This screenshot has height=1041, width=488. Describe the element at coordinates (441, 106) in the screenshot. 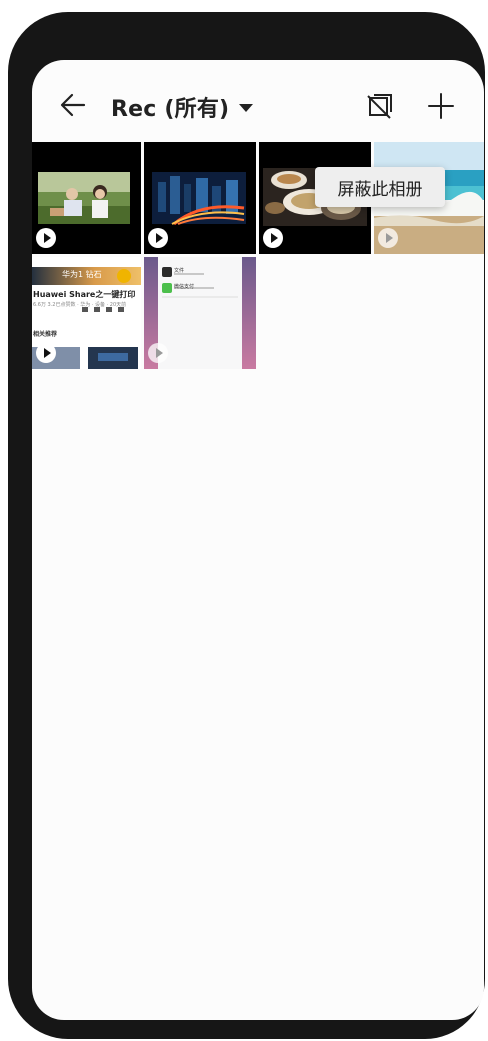

I see `plus-icon` at that location.